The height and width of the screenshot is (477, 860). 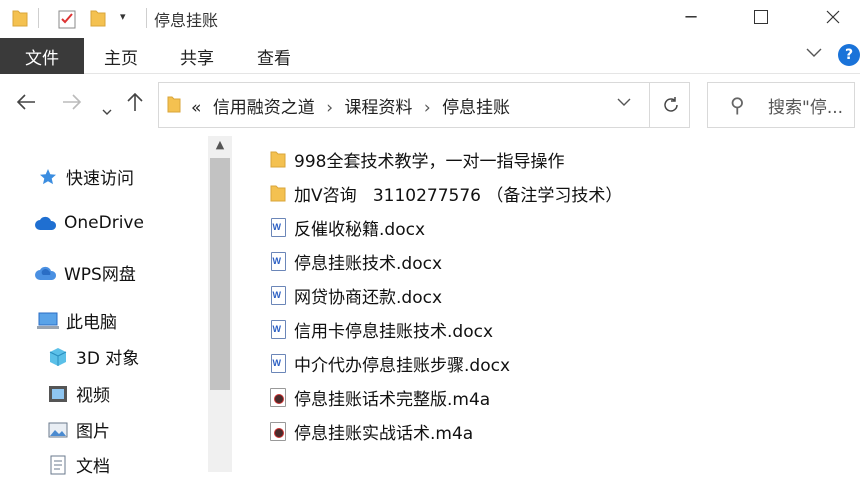 I want to click on sidebar-item-label: 图片, so click(x=93, y=432).